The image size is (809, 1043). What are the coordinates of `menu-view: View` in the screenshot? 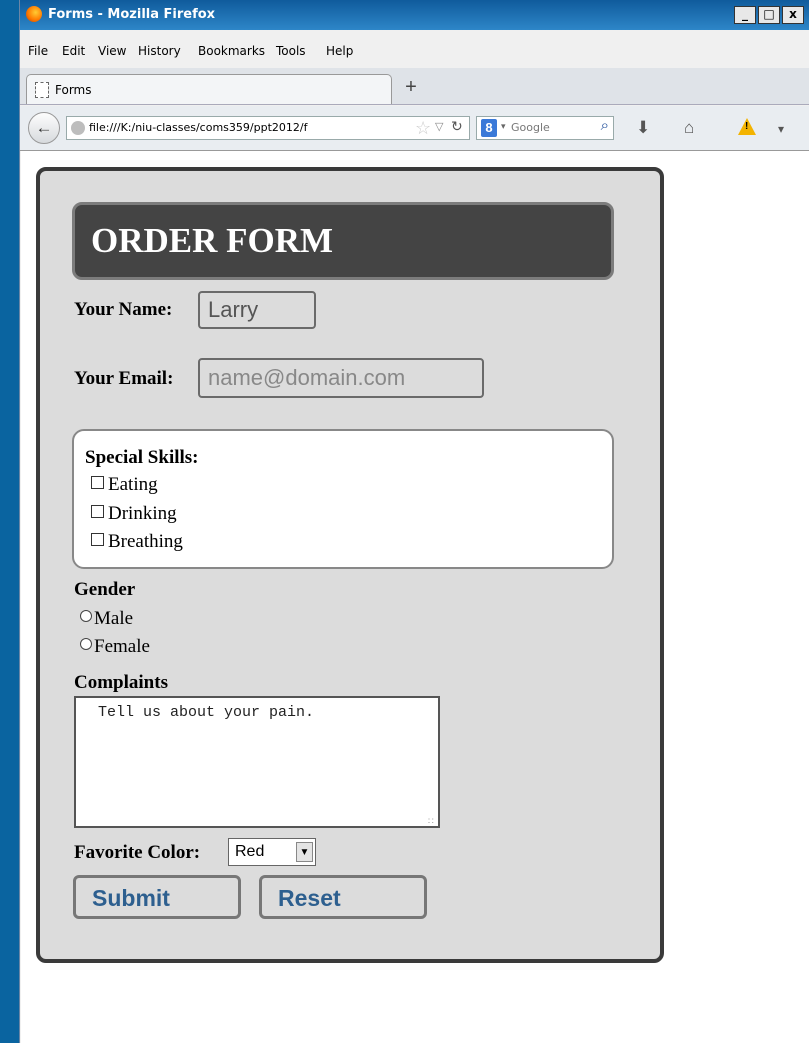 It's located at (112, 51).